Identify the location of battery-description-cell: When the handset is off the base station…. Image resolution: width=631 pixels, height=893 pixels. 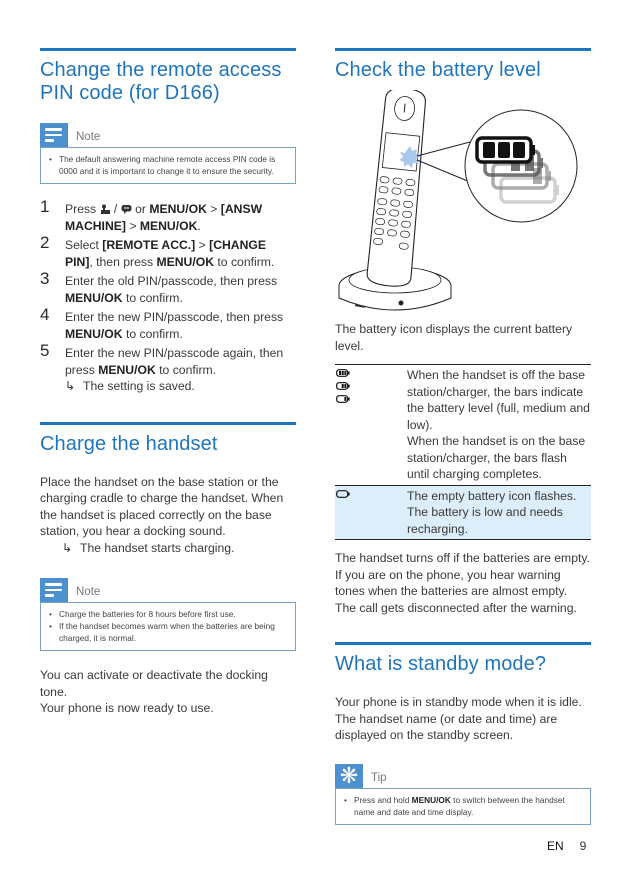
(499, 425).